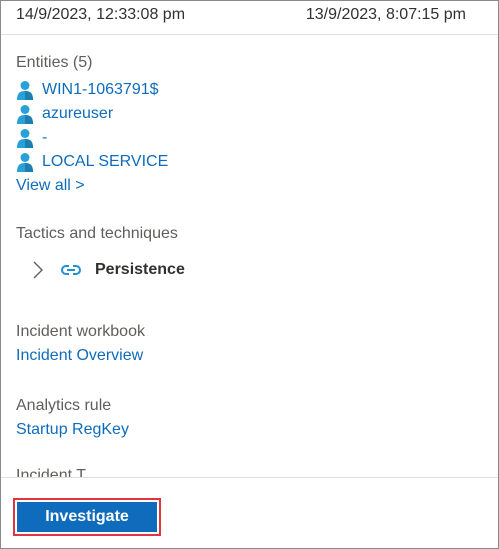  Describe the element at coordinates (64, 405) in the screenshot. I see `analytics-rule-label: Analytics rule` at that location.